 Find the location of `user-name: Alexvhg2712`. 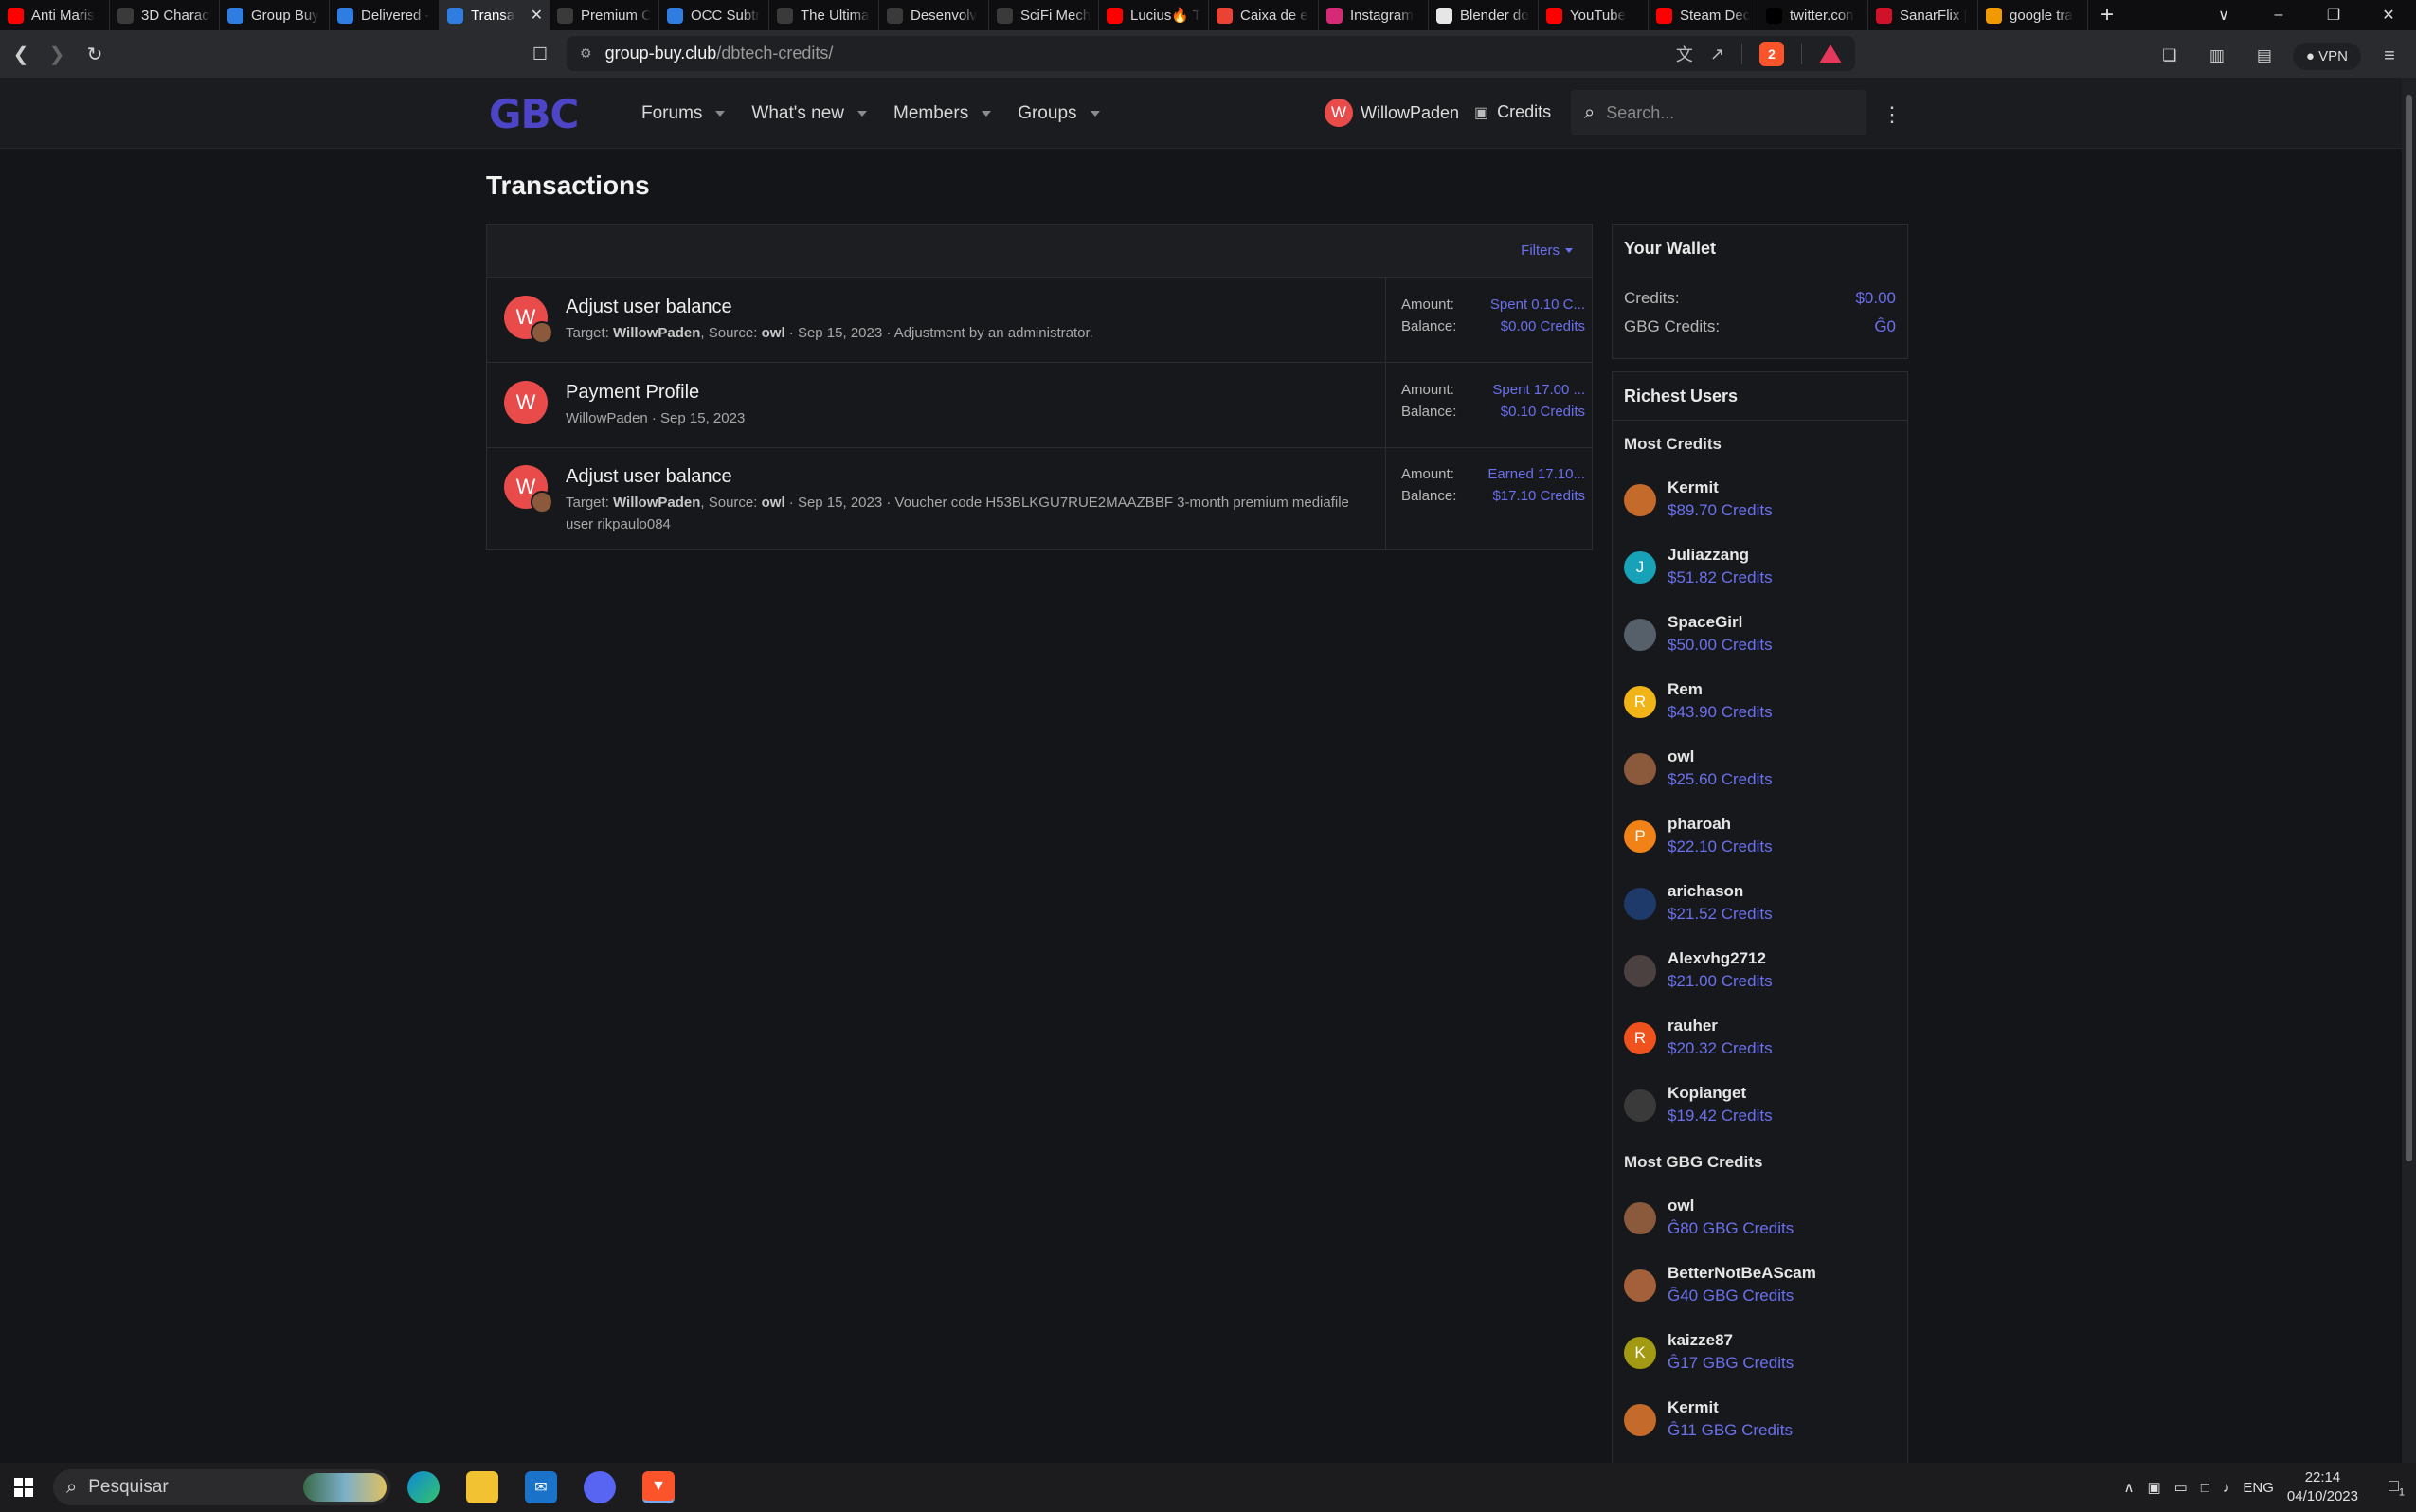

user-name: Alexvhg2712 is located at coordinates (1720, 958).